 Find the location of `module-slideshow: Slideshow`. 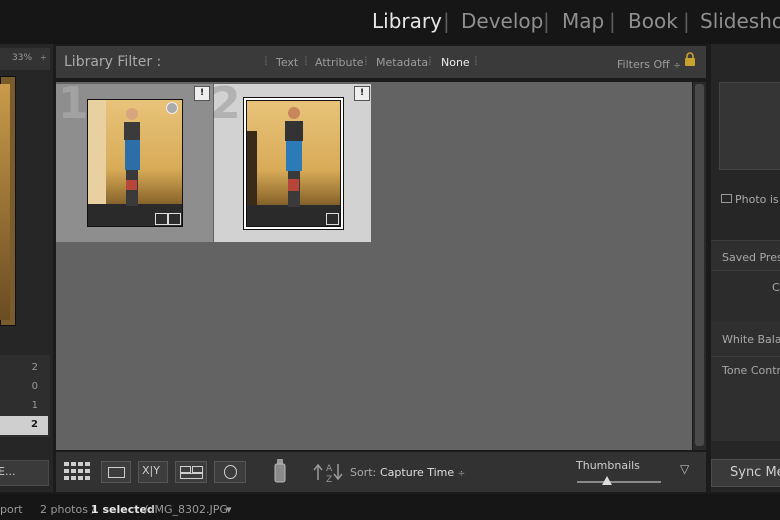

module-slideshow: Slideshow is located at coordinates (740, 21).